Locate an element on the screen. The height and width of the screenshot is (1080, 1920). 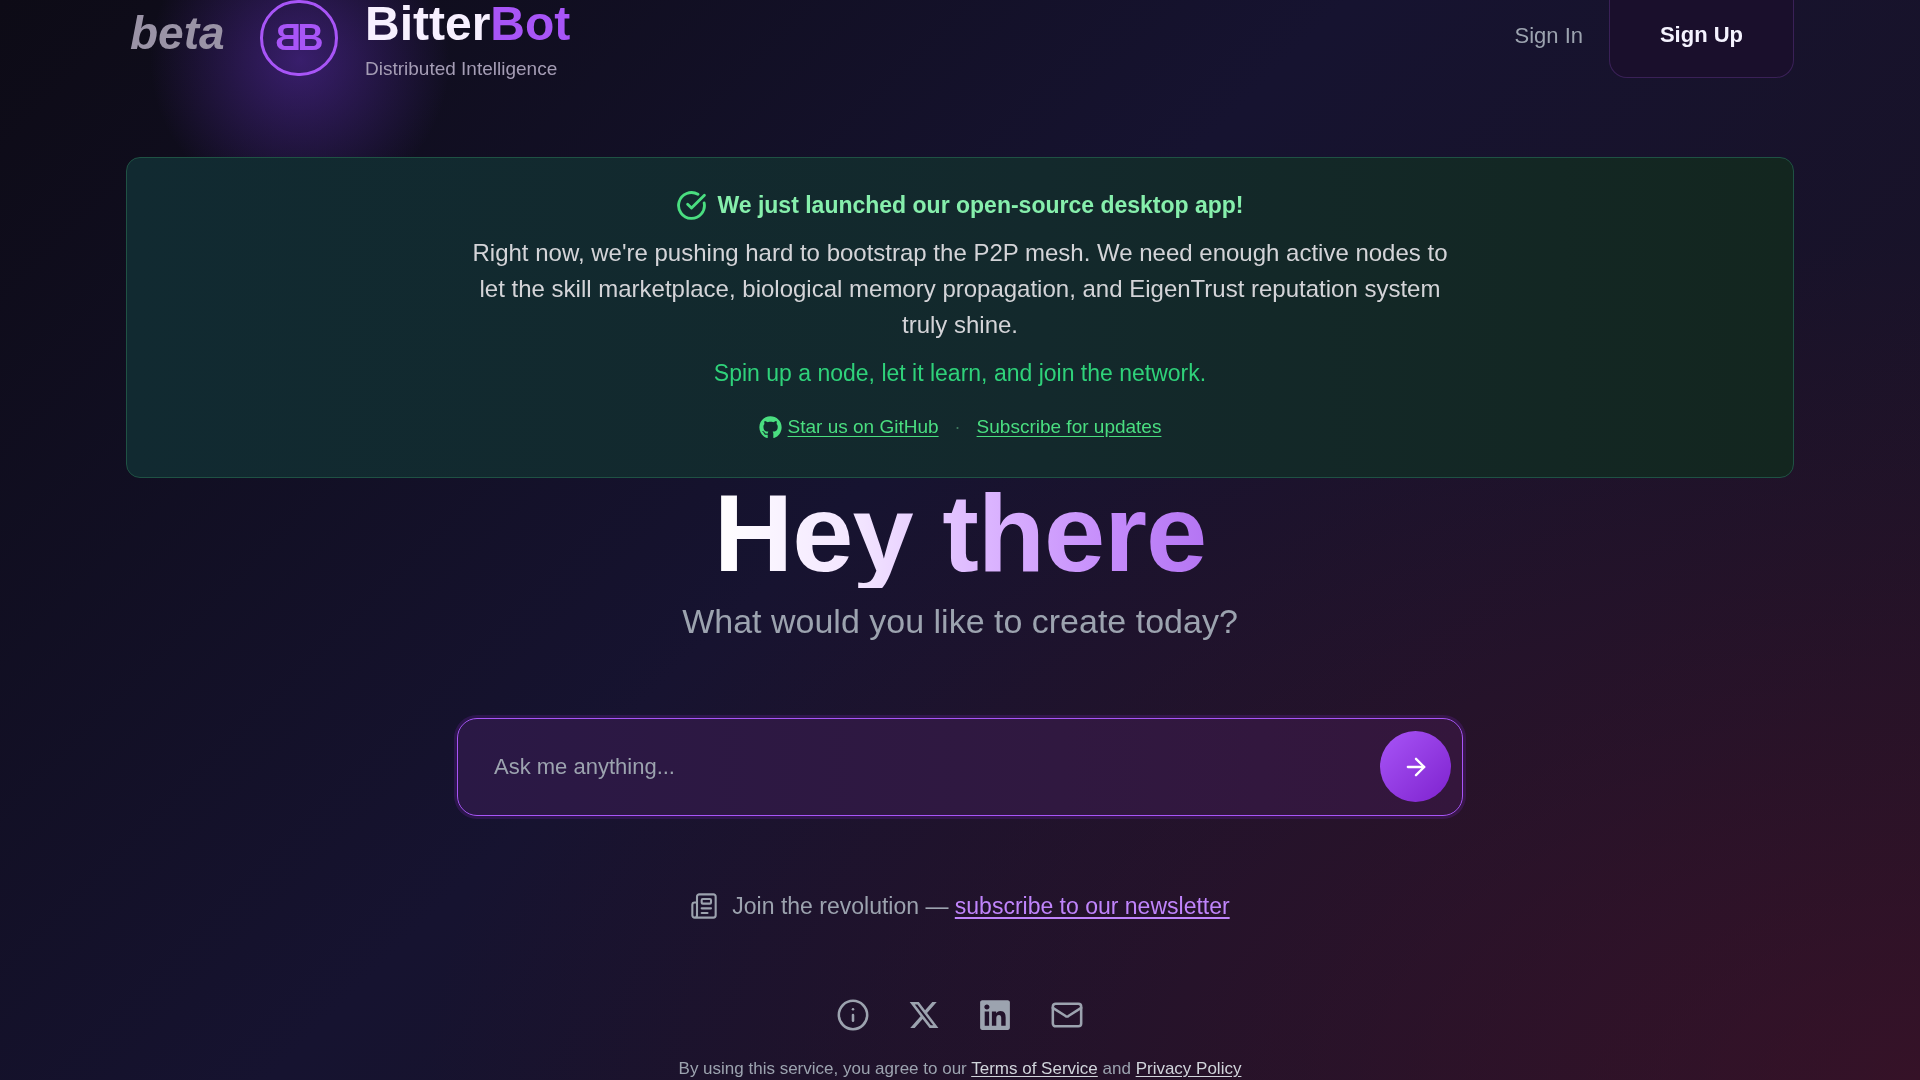
legal-link: Terms of Service is located at coordinates (1034, 1068).